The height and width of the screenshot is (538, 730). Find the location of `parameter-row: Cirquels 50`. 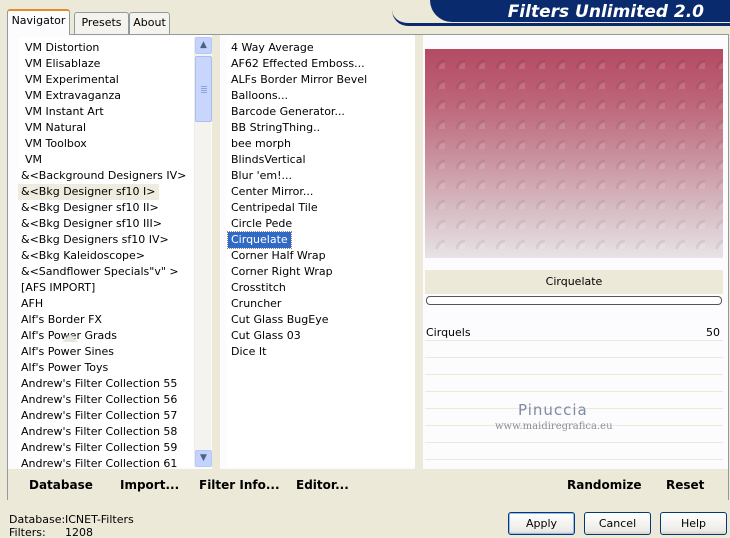

parameter-row: Cirquels 50 is located at coordinates (574, 333).